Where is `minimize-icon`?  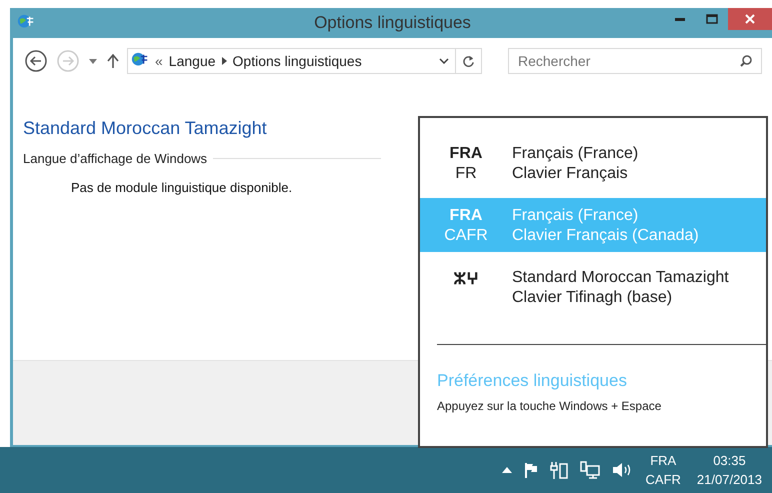
minimize-icon is located at coordinates (680, 19).